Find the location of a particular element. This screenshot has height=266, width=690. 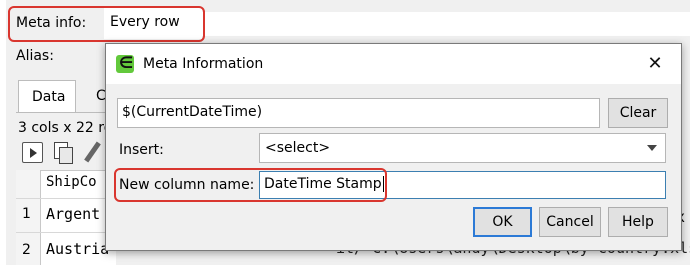

dialog-title: Meta Information is located at coordinates (203, 64).